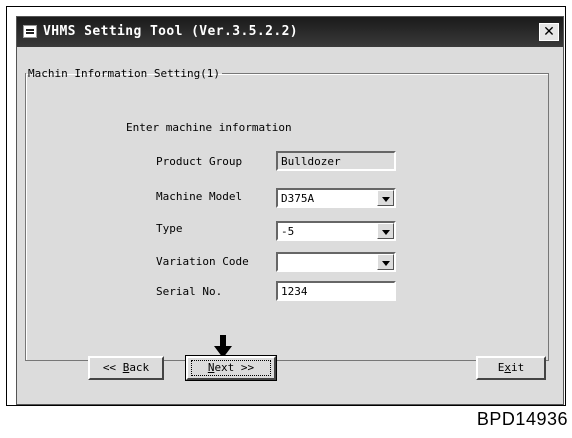 The image size is (572, 438). Describe the element at coordinates (112, 367) in the screenshot. I see `back-prefix: <<` at that location.